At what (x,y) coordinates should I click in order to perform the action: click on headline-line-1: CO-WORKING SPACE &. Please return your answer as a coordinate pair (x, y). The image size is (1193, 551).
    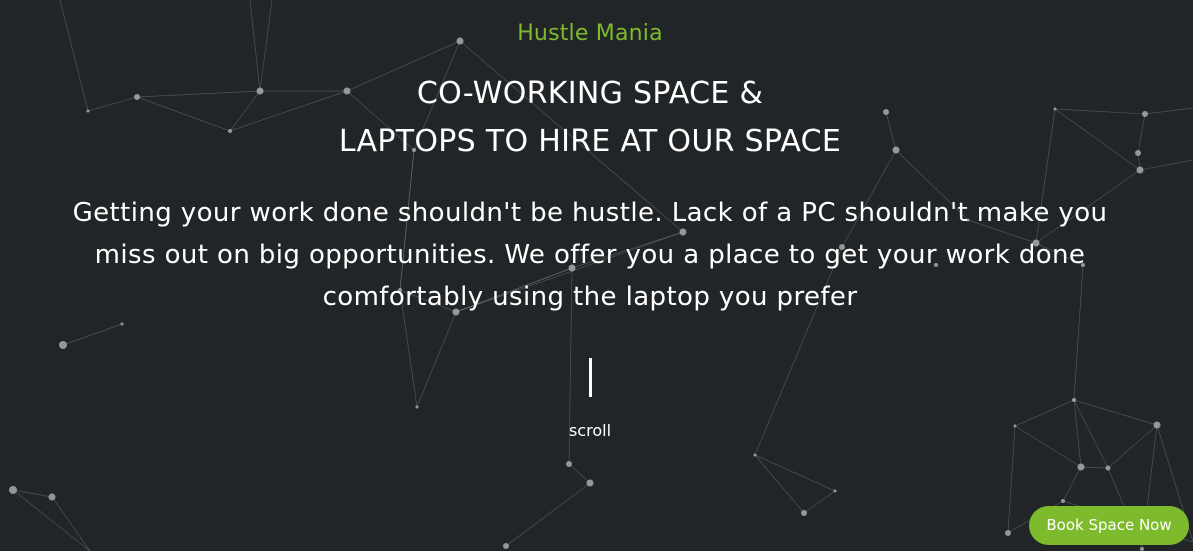
    Looking at the image, I should click on (590, 93).